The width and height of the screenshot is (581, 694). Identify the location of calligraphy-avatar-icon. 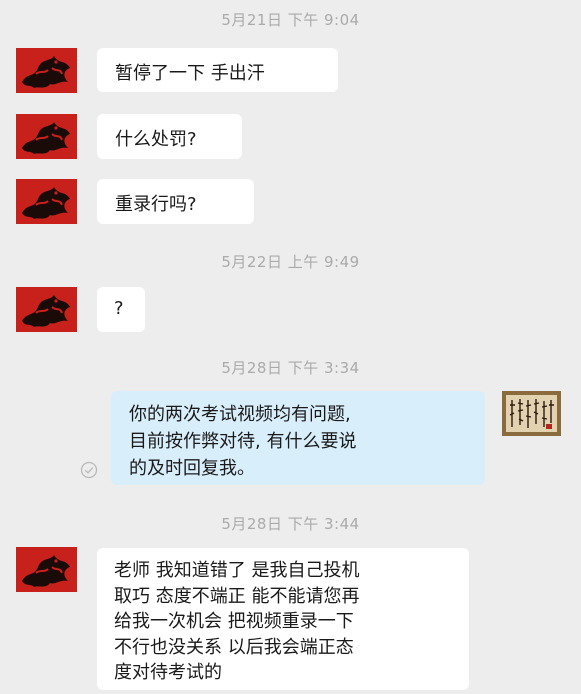
(531, 413).